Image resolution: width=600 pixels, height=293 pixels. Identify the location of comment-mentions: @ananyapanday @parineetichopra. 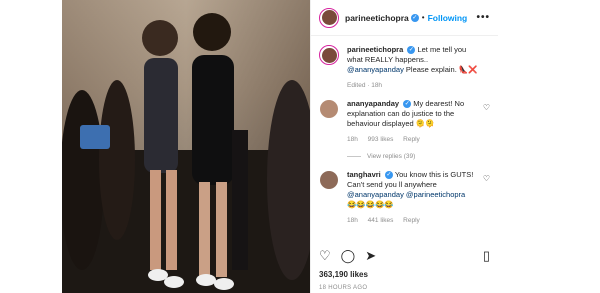
(406, 194).